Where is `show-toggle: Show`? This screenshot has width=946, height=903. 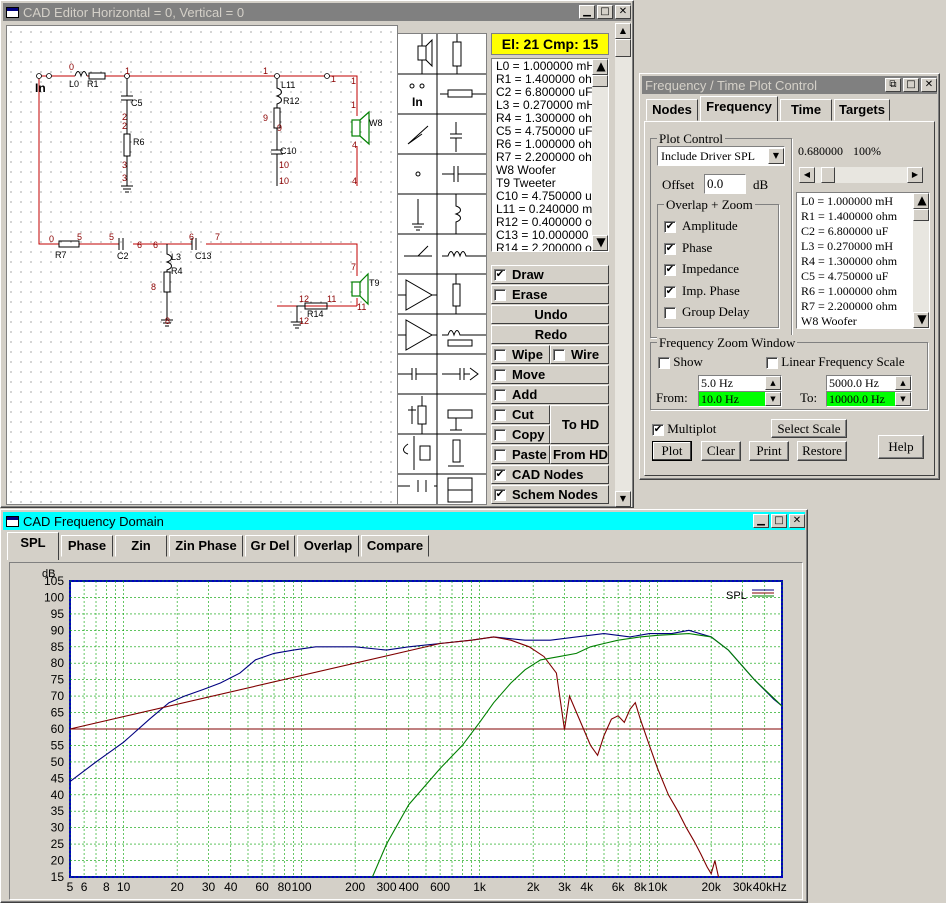 show-toggle: Show is located at coordinates (680, 362).